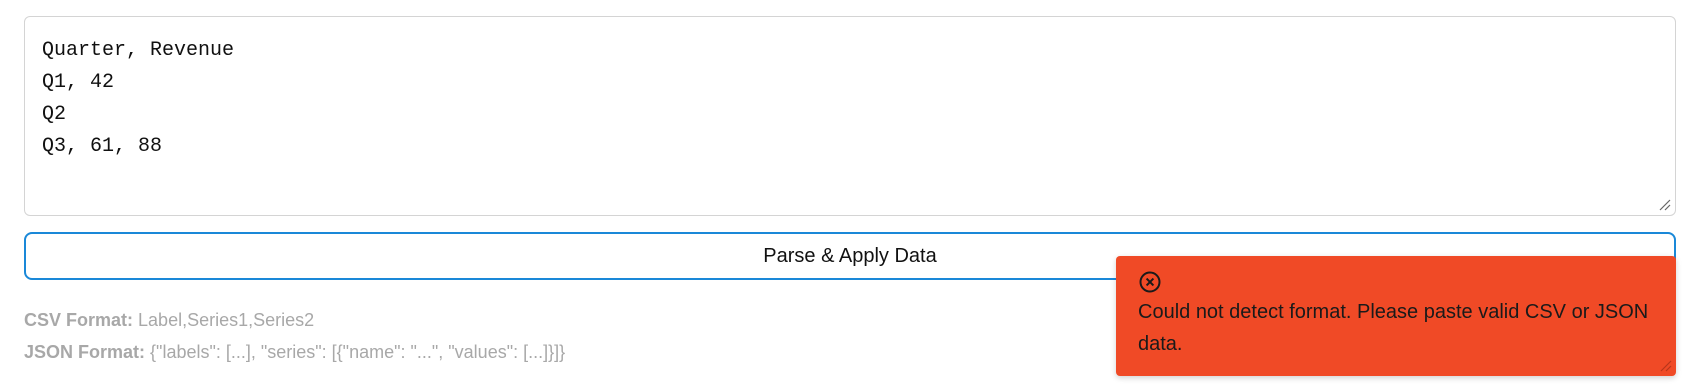 The height and width of the screenshot is (392, 1700). What do you see at coordinates (79, 320) in the screenshot?
I see `csv-format-label: CSV Format:` at bounding box center [79, 320].